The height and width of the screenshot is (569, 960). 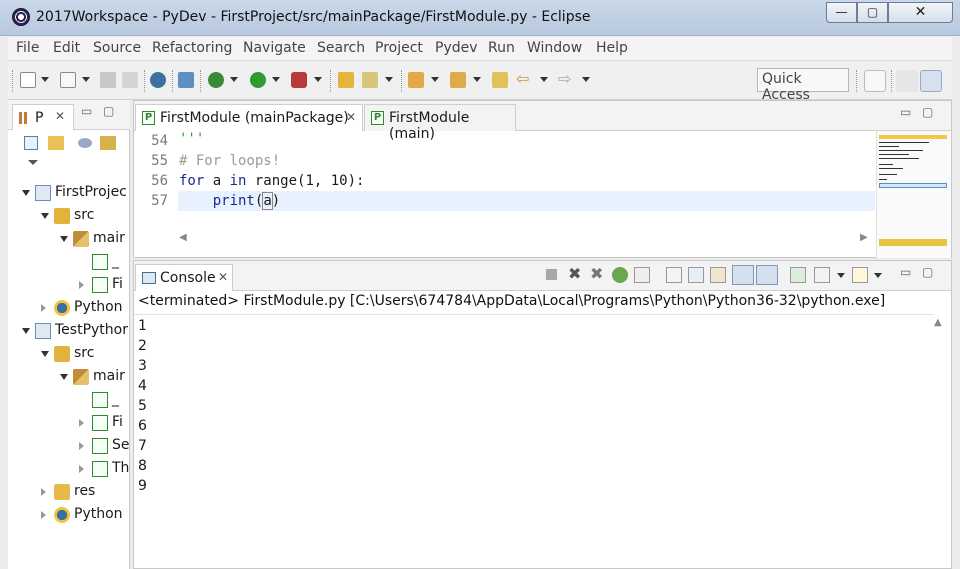 What do you see at coordinates (576, 274) in the screenshot?
I see `remove-launch-icon: ✖` at bounding box center [576, 274].